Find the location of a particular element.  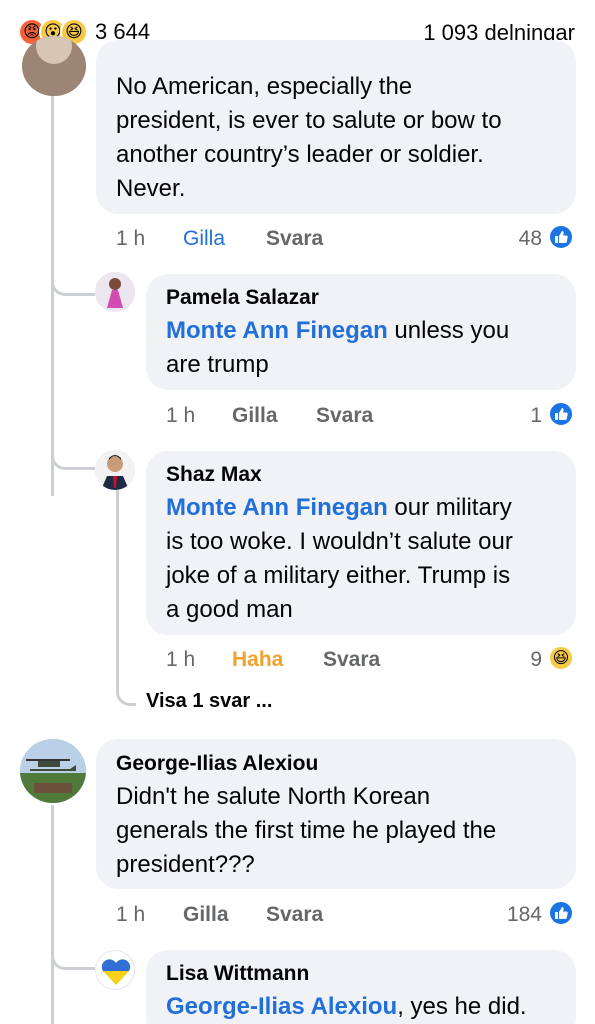

comment-text-line: joke of a military either. Trump is is located at coordinates (338, 575).